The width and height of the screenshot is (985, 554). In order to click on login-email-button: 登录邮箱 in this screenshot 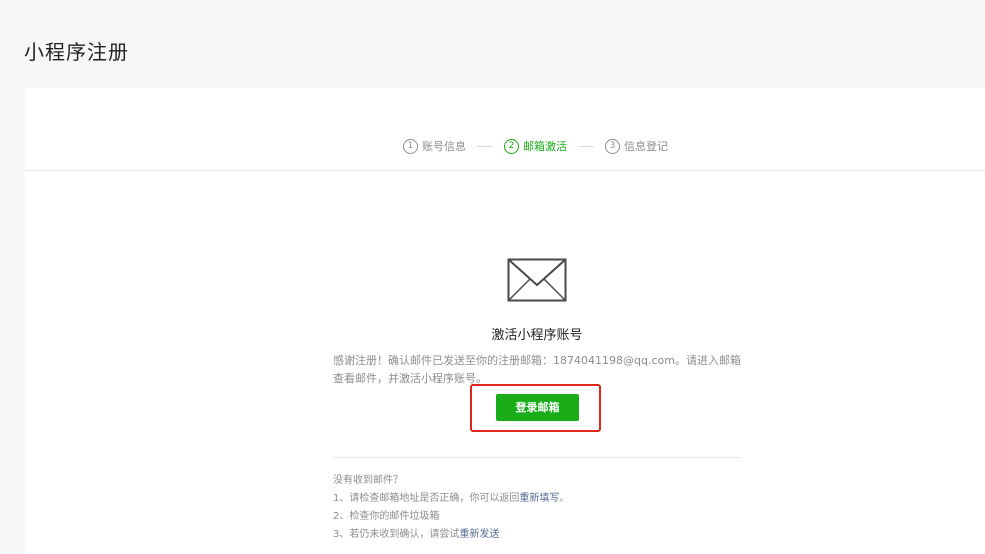, I will do `click(537, 407)`.